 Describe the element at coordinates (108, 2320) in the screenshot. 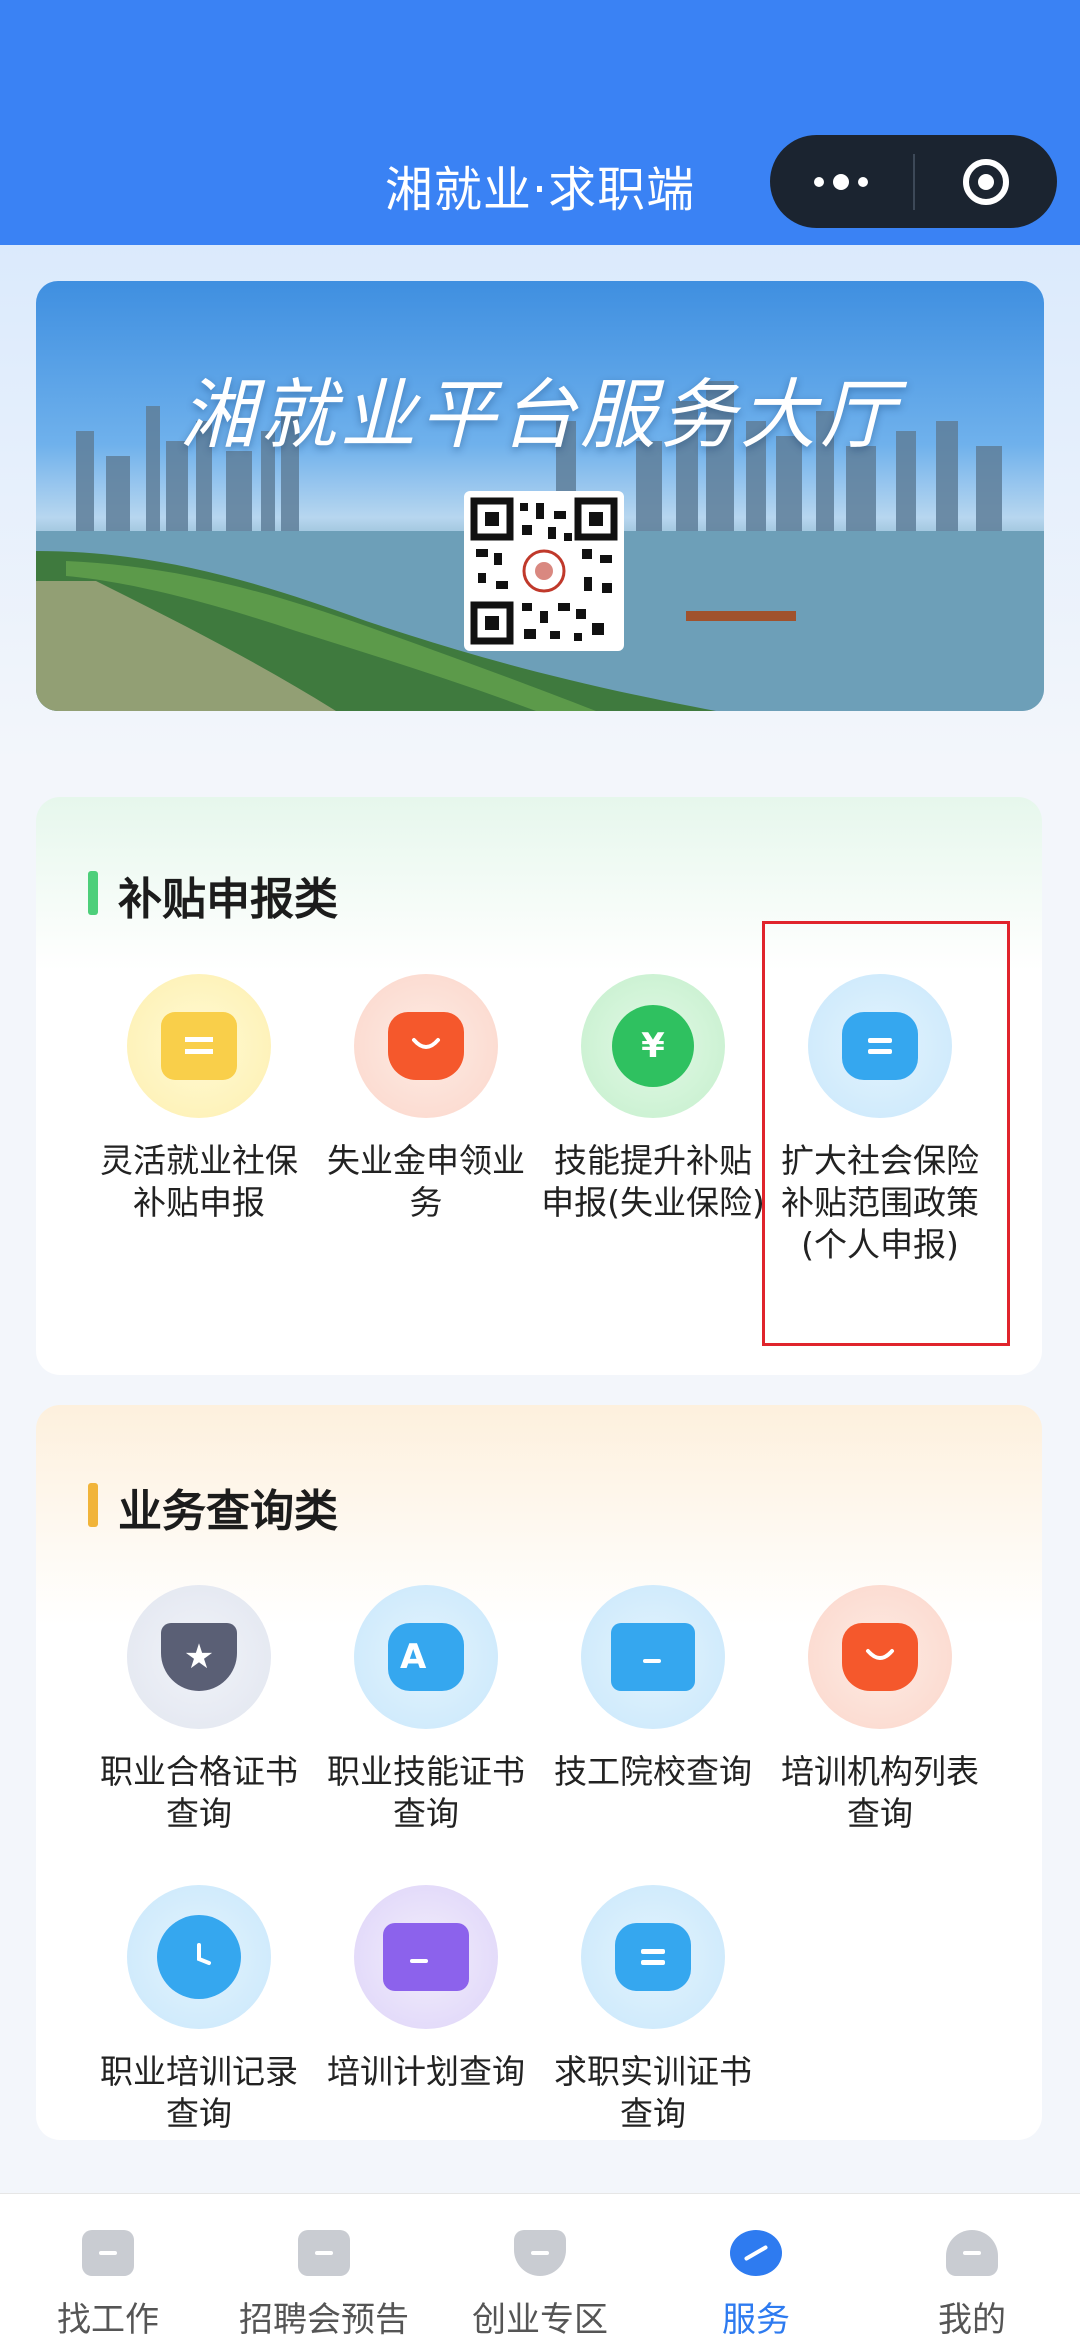

I see `tab-label: 找工作` at that location.